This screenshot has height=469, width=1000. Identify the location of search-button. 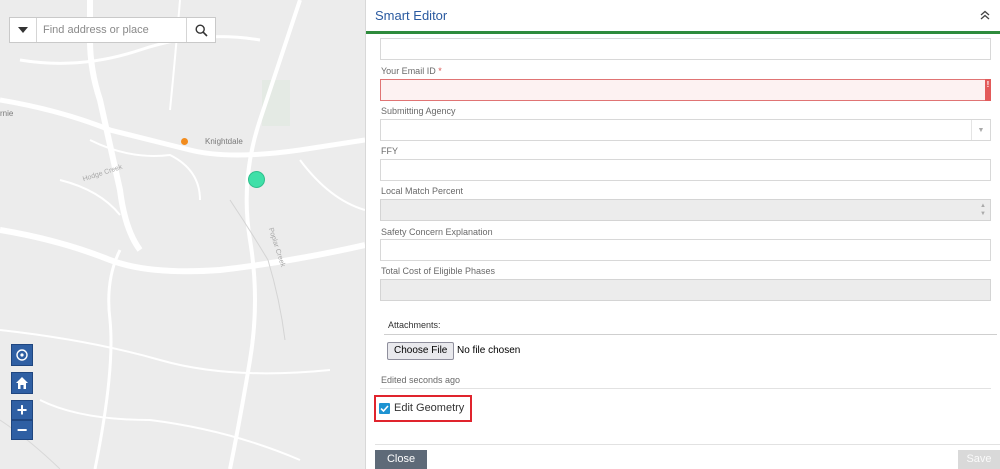
(200, 30).